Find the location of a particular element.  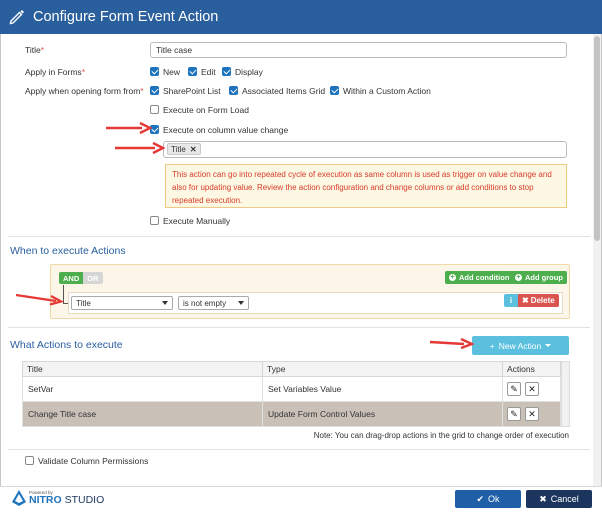

checkbox-display: Display is located at coordinates (242, 71).